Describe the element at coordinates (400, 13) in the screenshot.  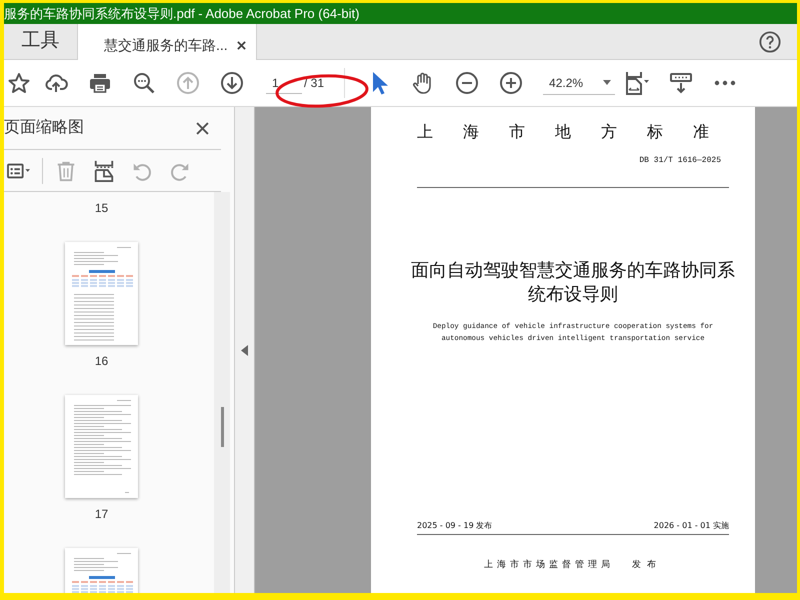
I see `window-title: 服务的车路协同系统布设导则.pdf - Adobe Acrobat Pro (64-bit)` at that location.